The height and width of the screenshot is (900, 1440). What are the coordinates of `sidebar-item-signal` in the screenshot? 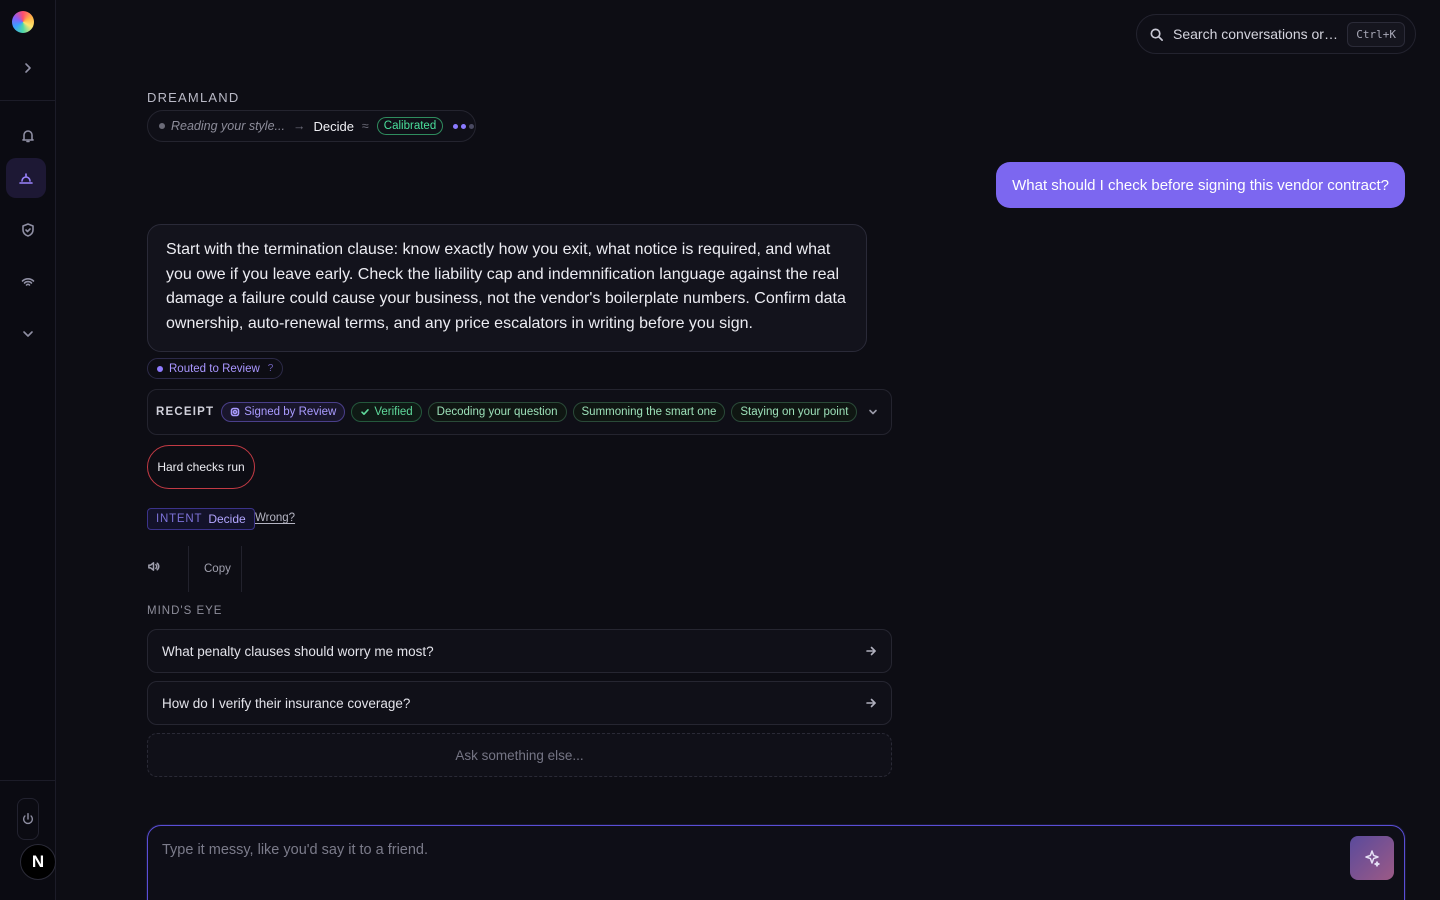 It's located at (28, 282).